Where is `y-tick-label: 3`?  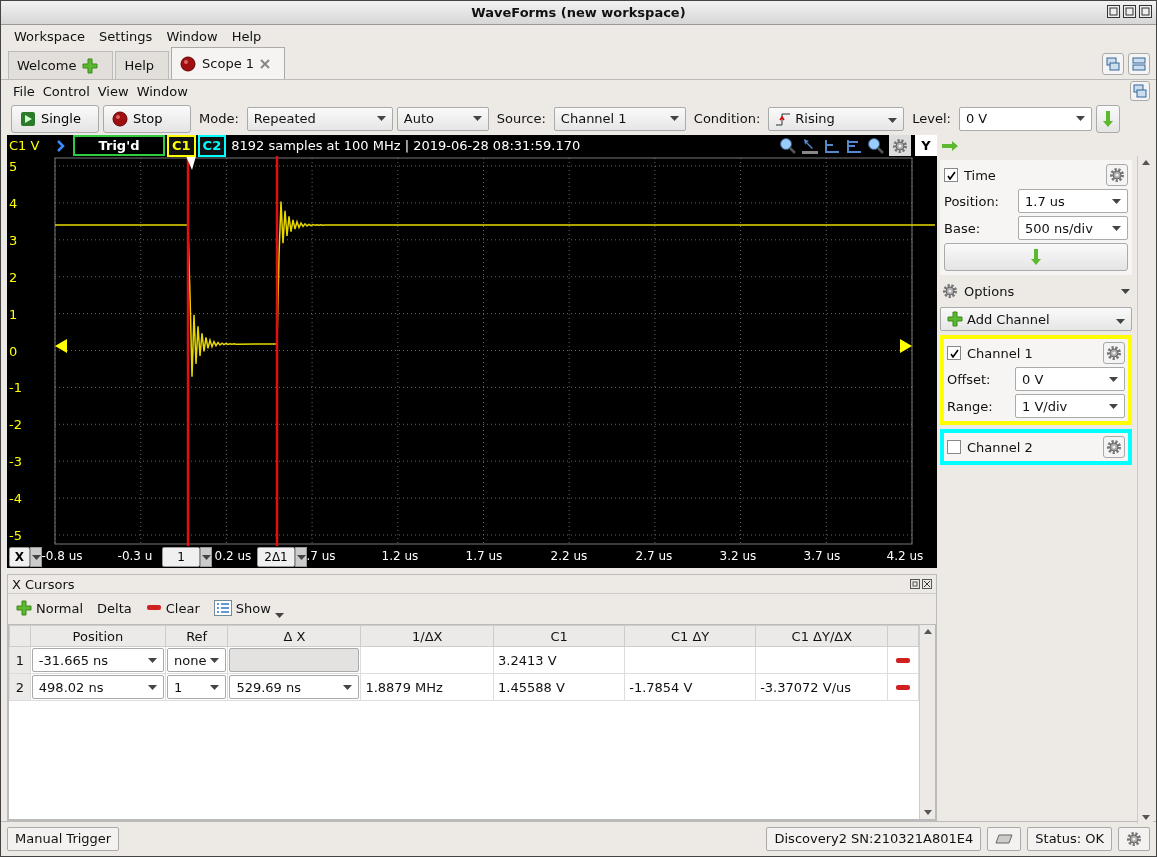 y-tick-label: 3 is located at coordinates (13, 240).